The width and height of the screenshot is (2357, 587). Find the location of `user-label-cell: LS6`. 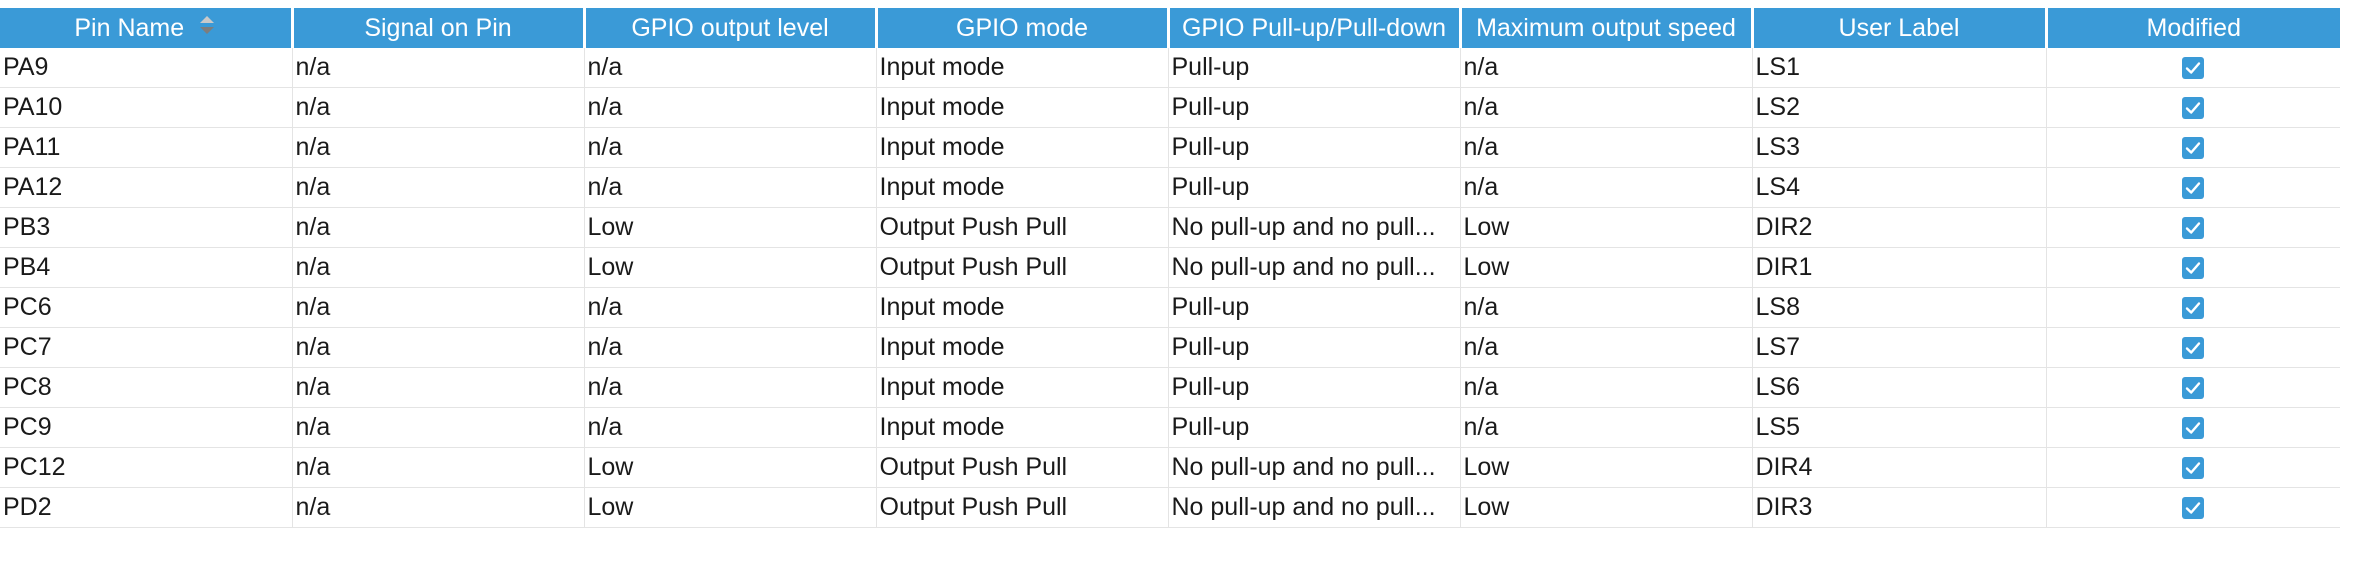

user-label-cell: LS6 is located at coordinates (1899, 387).